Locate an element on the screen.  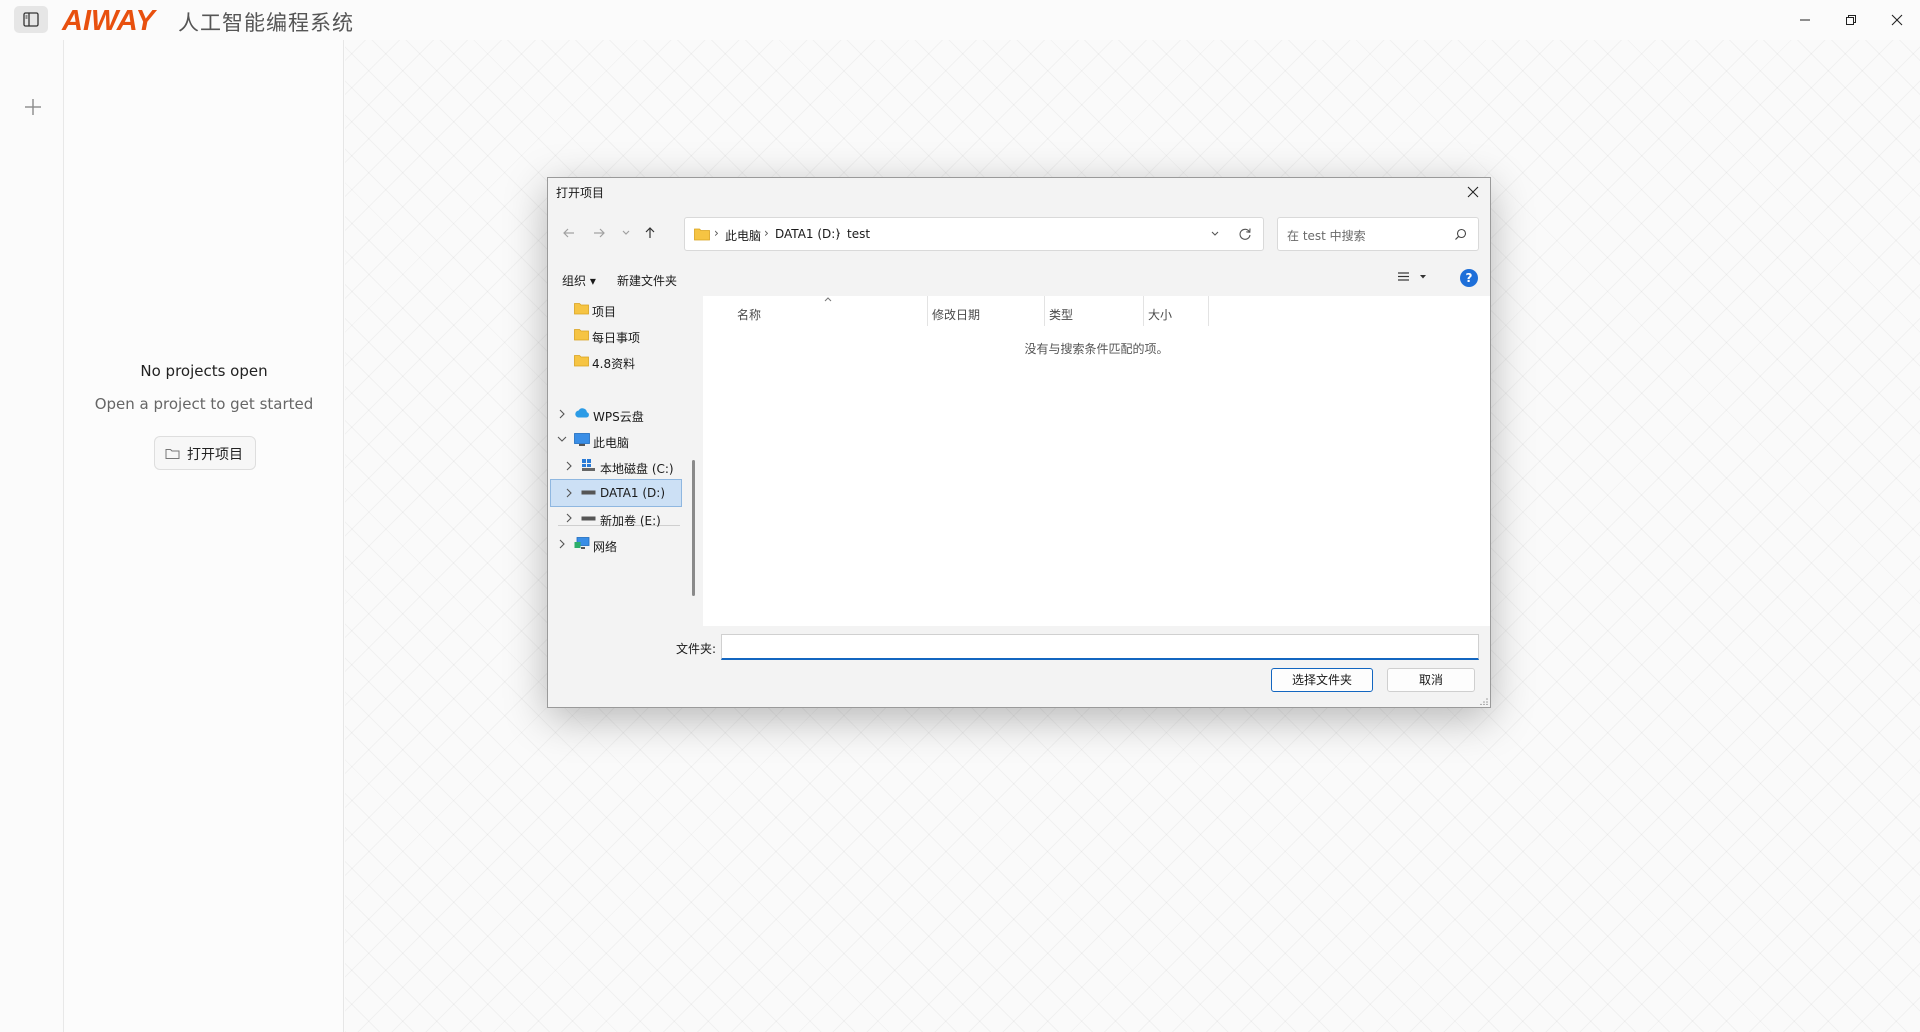
open-project-button: 打开项目 is located at coordinates (205, 453).